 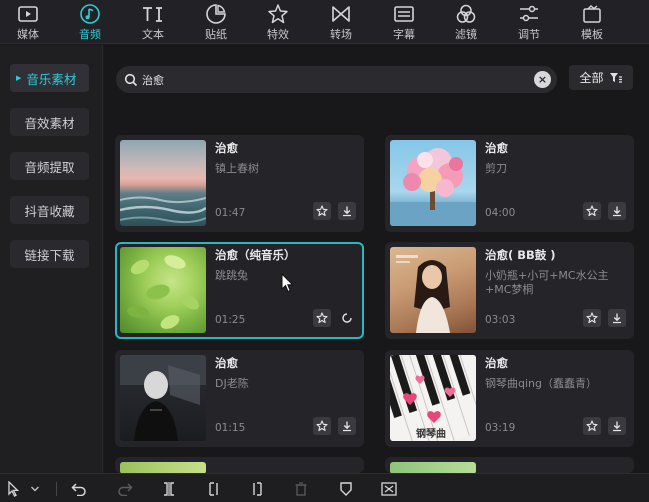 I want to click on girl-portrait-graphic, so click(x=423, y=294).